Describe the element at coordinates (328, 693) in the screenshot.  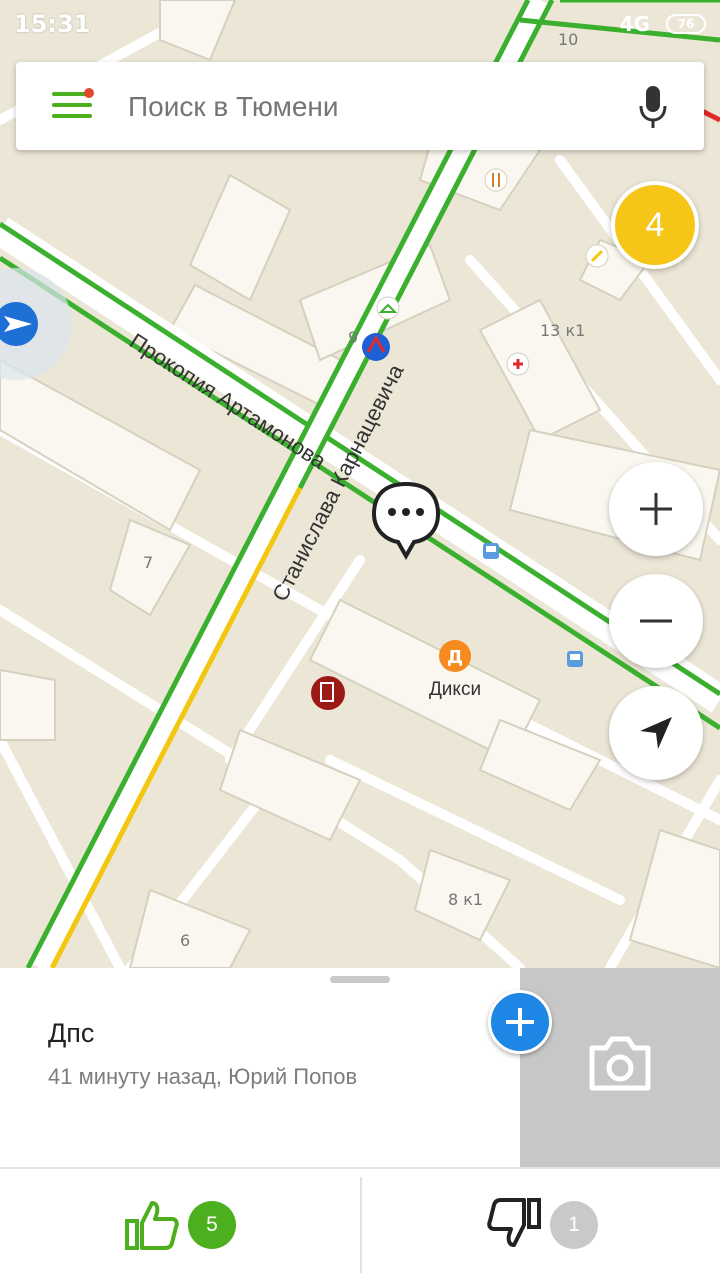
I see `door-icon` at that location.